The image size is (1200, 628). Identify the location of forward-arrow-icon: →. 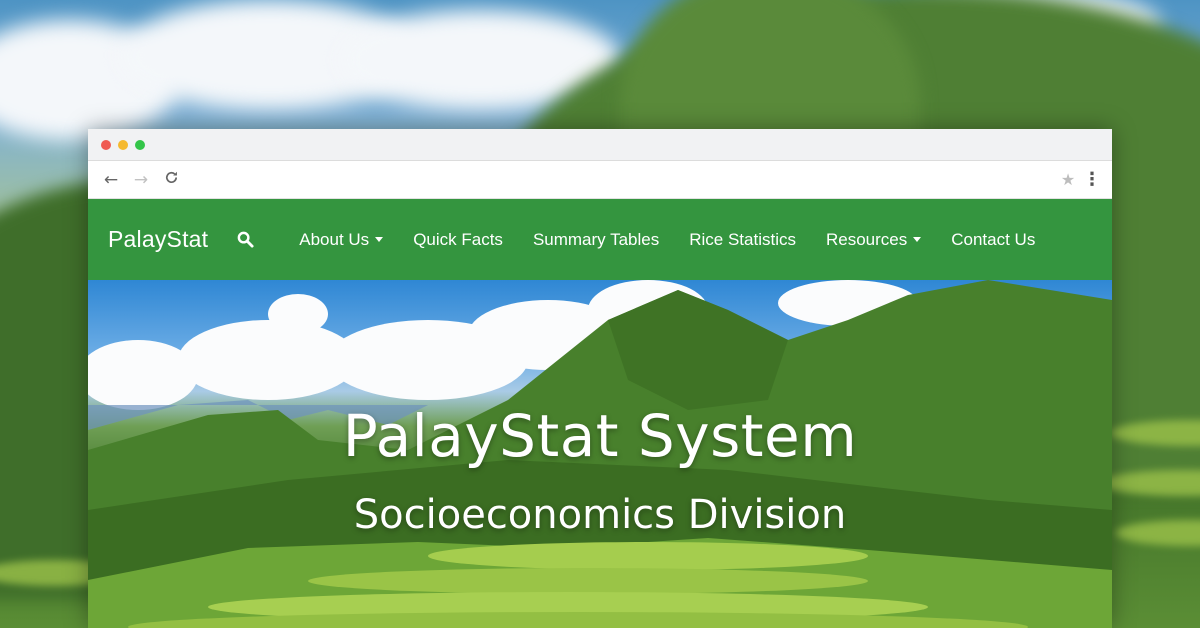
(141, 180).